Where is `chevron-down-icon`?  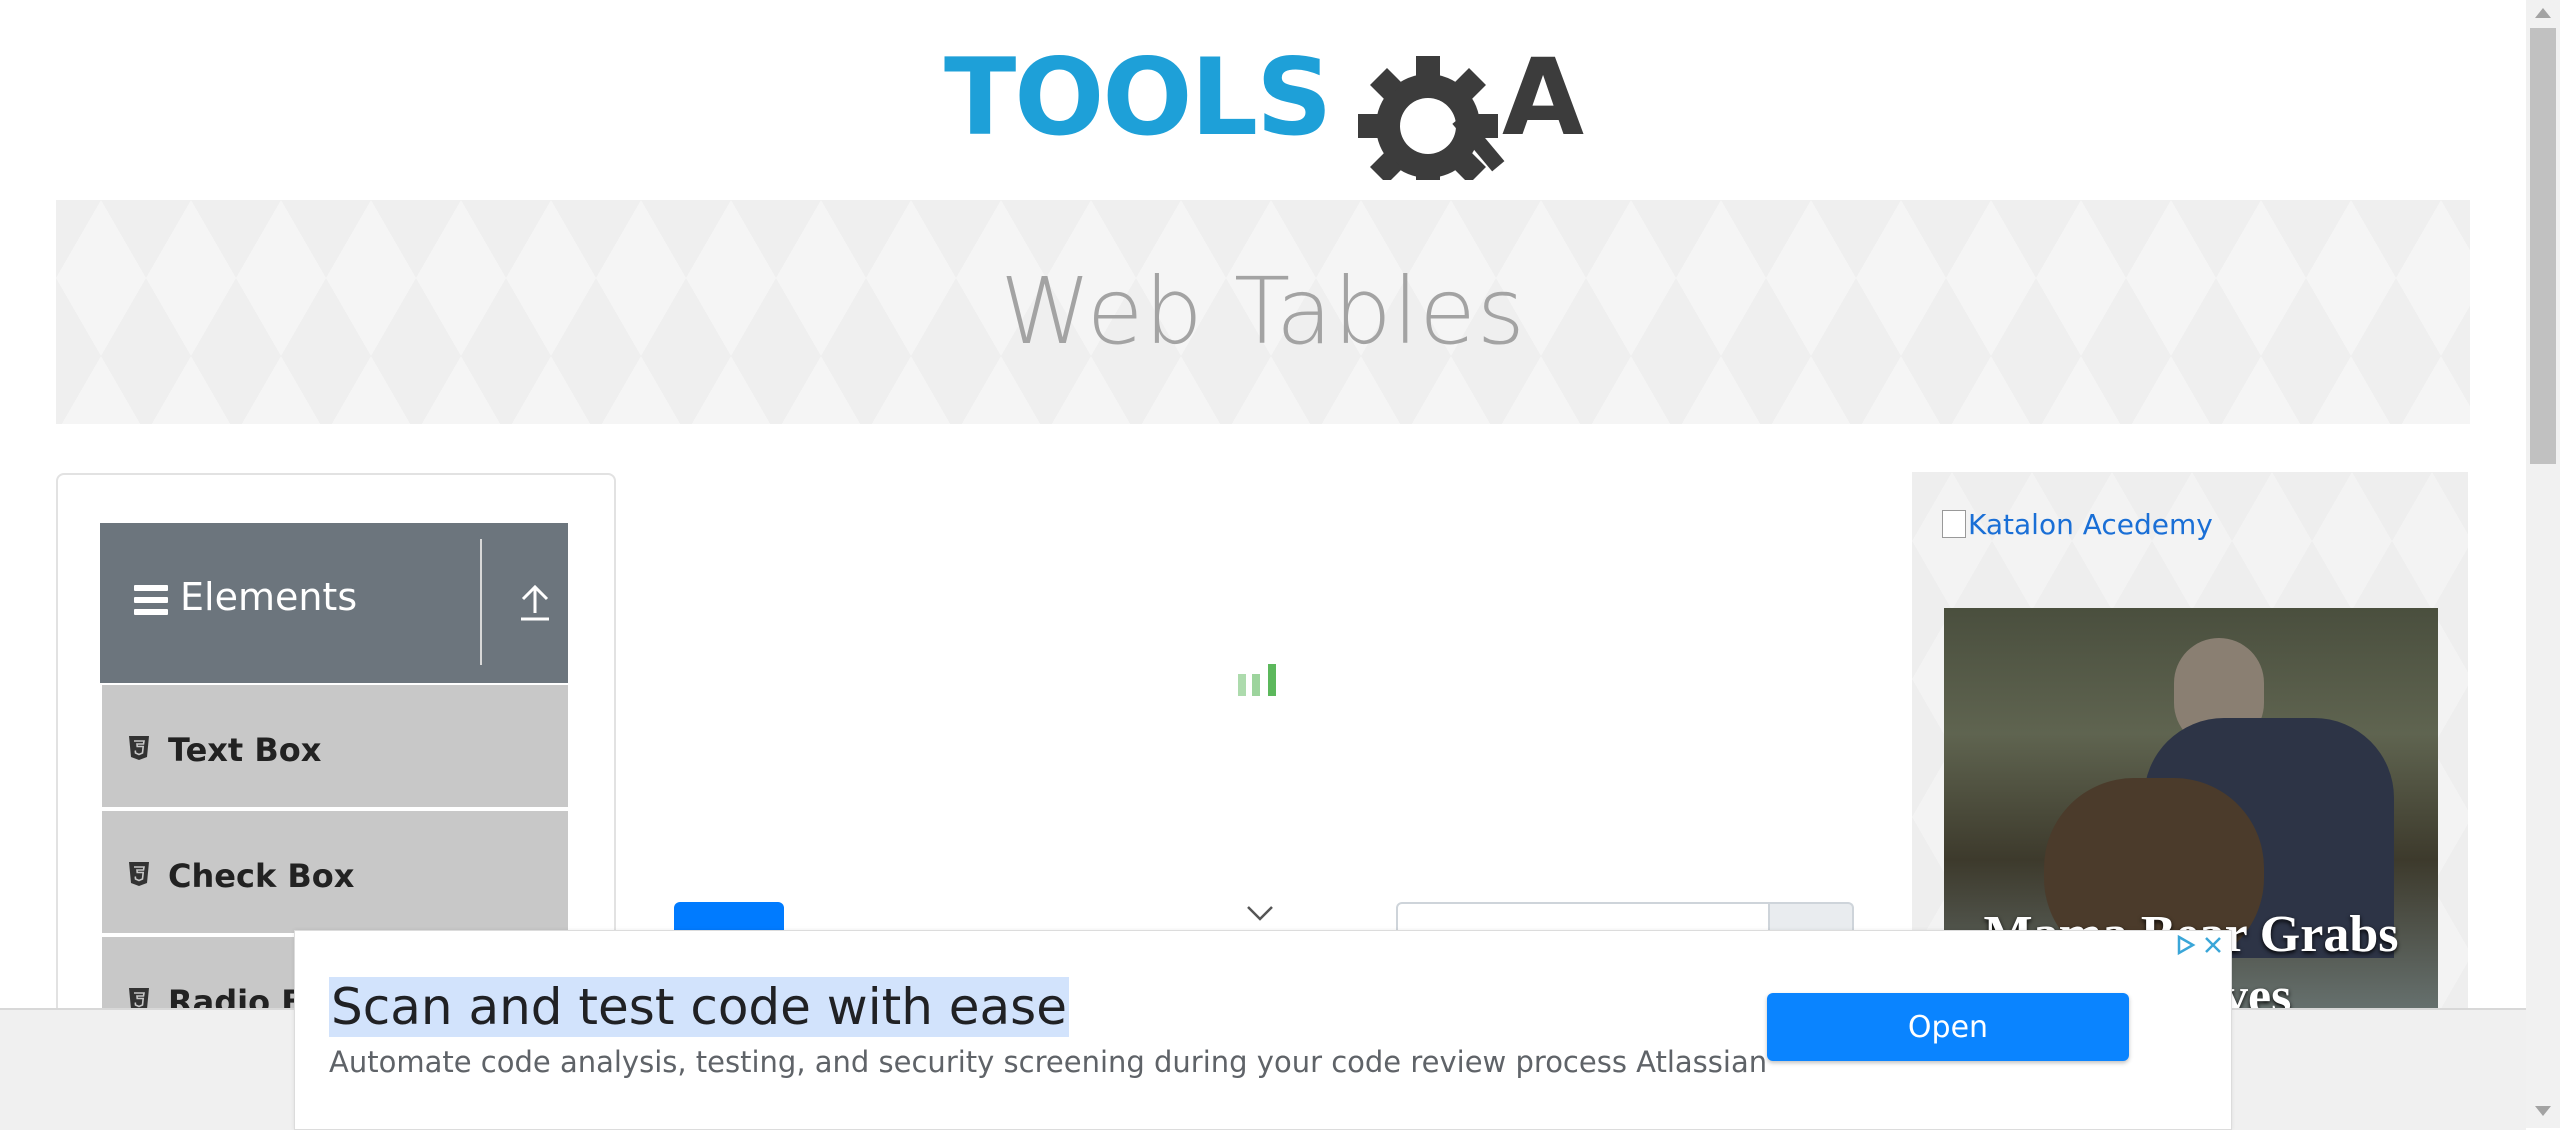 chevron-down-icon is located at coordinates (1260, 913).